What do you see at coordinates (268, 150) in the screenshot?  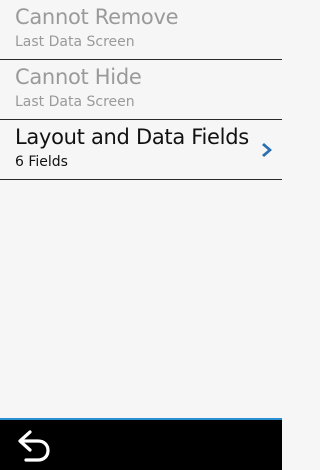 I see `chevron-right-icon` at bounding box center [268, 150].